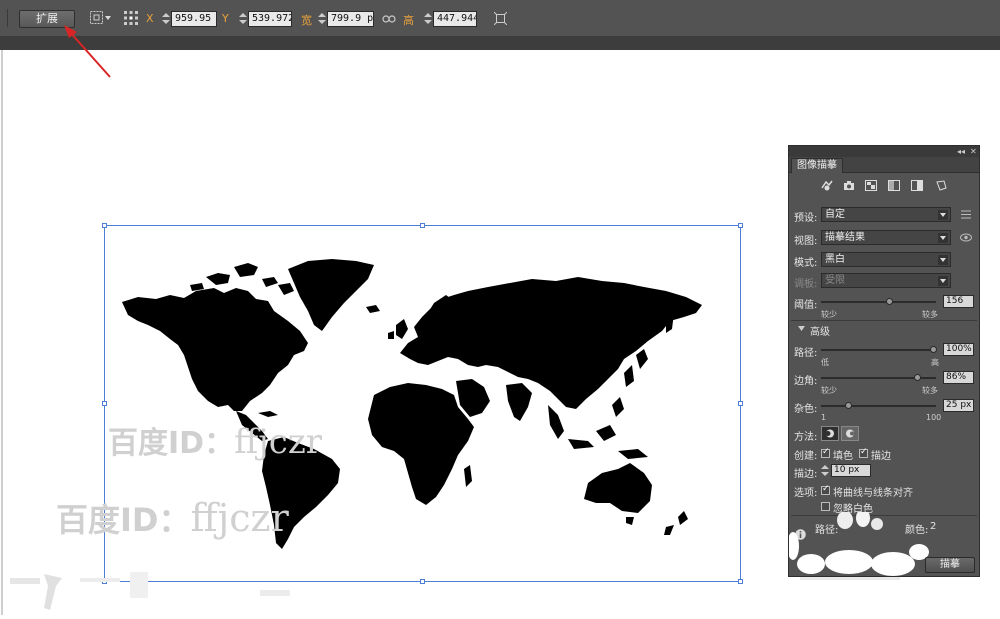 This screenshot has width=1000, height=619. Describe the element at coordinates (894, 185) in the screenshot. I see `grayscale-icon` at that location.